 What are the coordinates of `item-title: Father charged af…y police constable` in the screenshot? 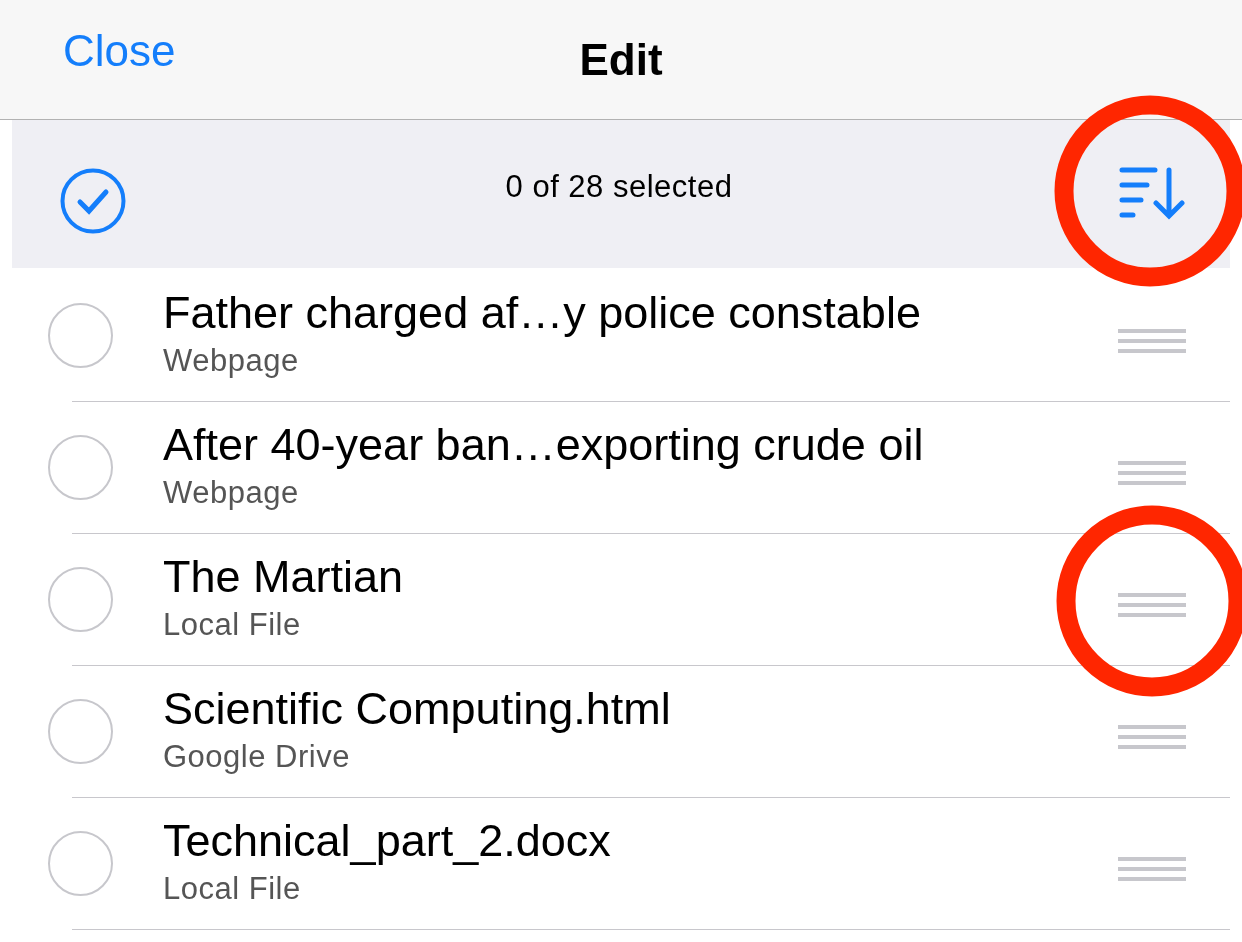 It's located at (542, 312).